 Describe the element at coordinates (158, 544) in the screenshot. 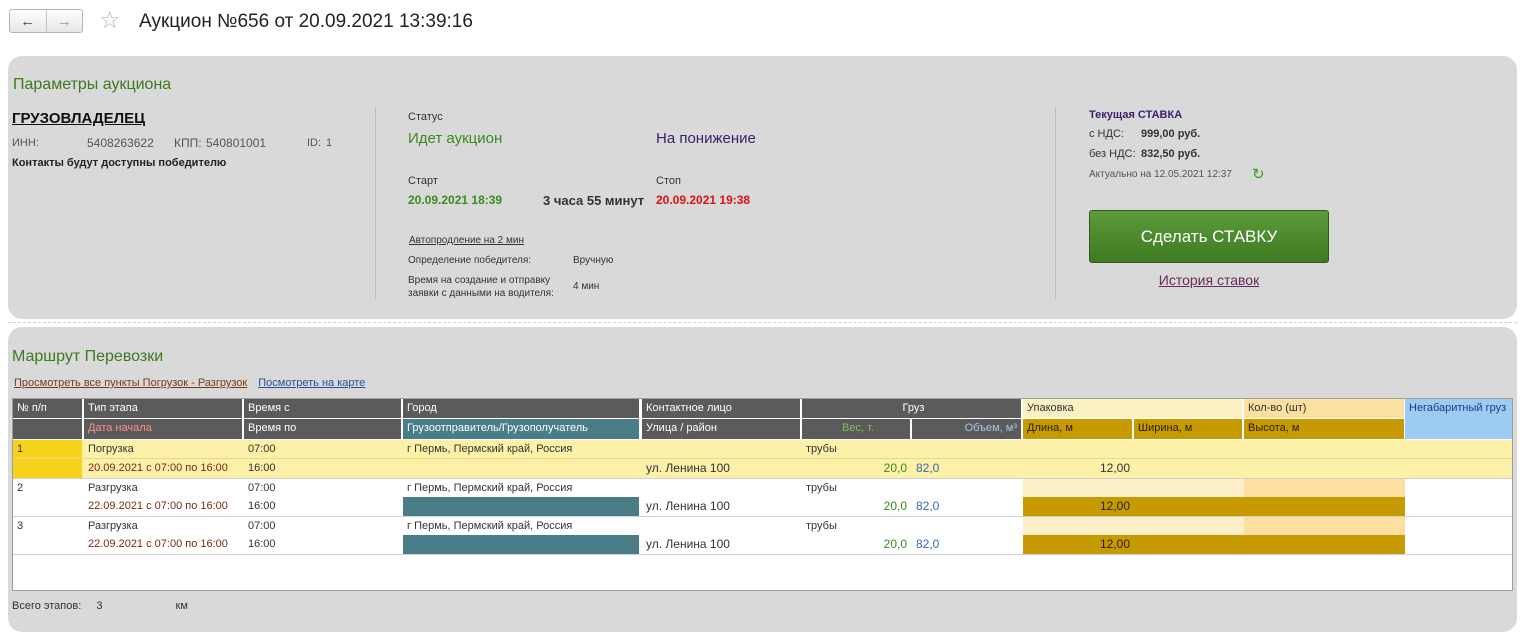

I see `row-date: 22.09.2021 с 07:00 по 16:00` at that location.